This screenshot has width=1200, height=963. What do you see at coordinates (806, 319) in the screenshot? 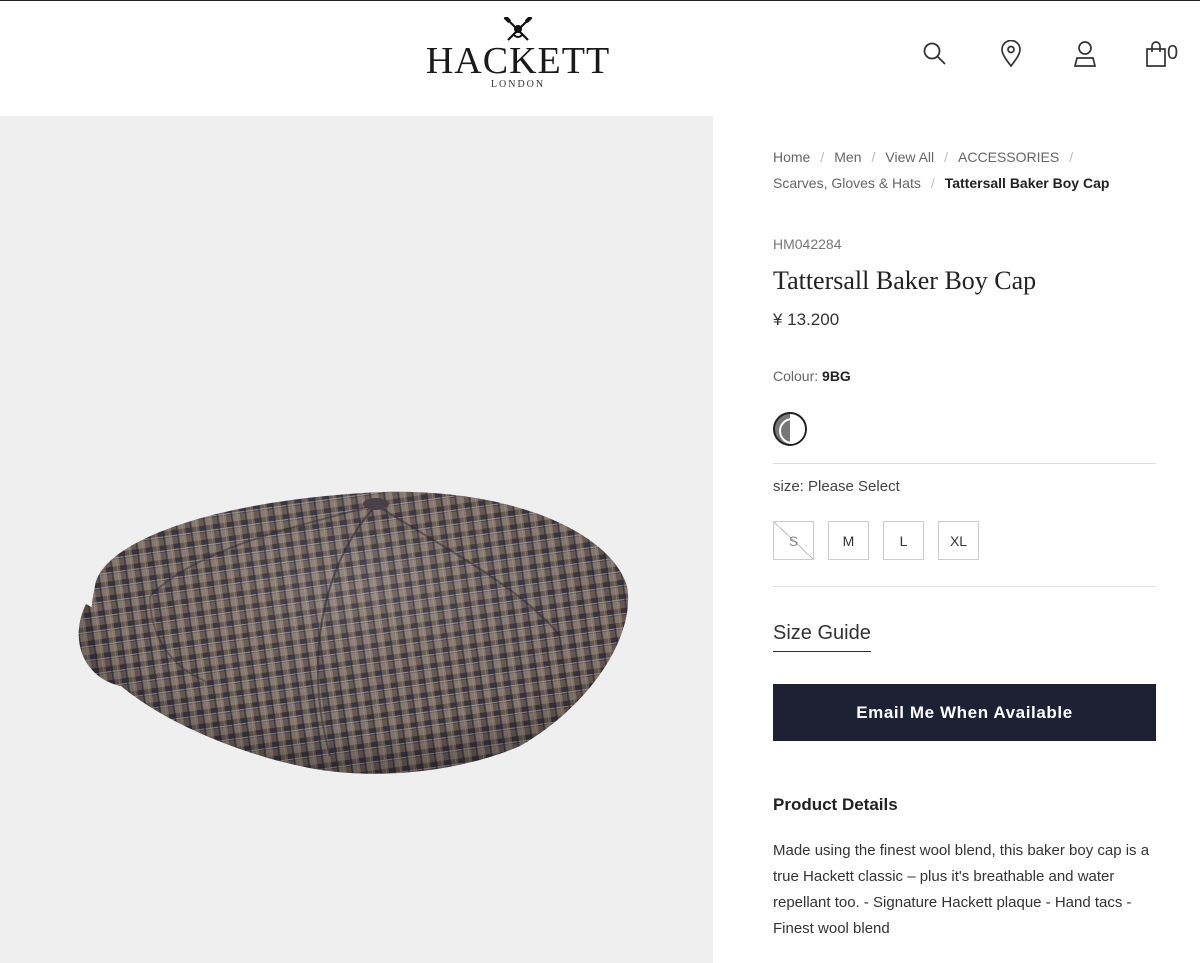
I see `product-price: ¥ 13.200` at bounding box center [806, 319].